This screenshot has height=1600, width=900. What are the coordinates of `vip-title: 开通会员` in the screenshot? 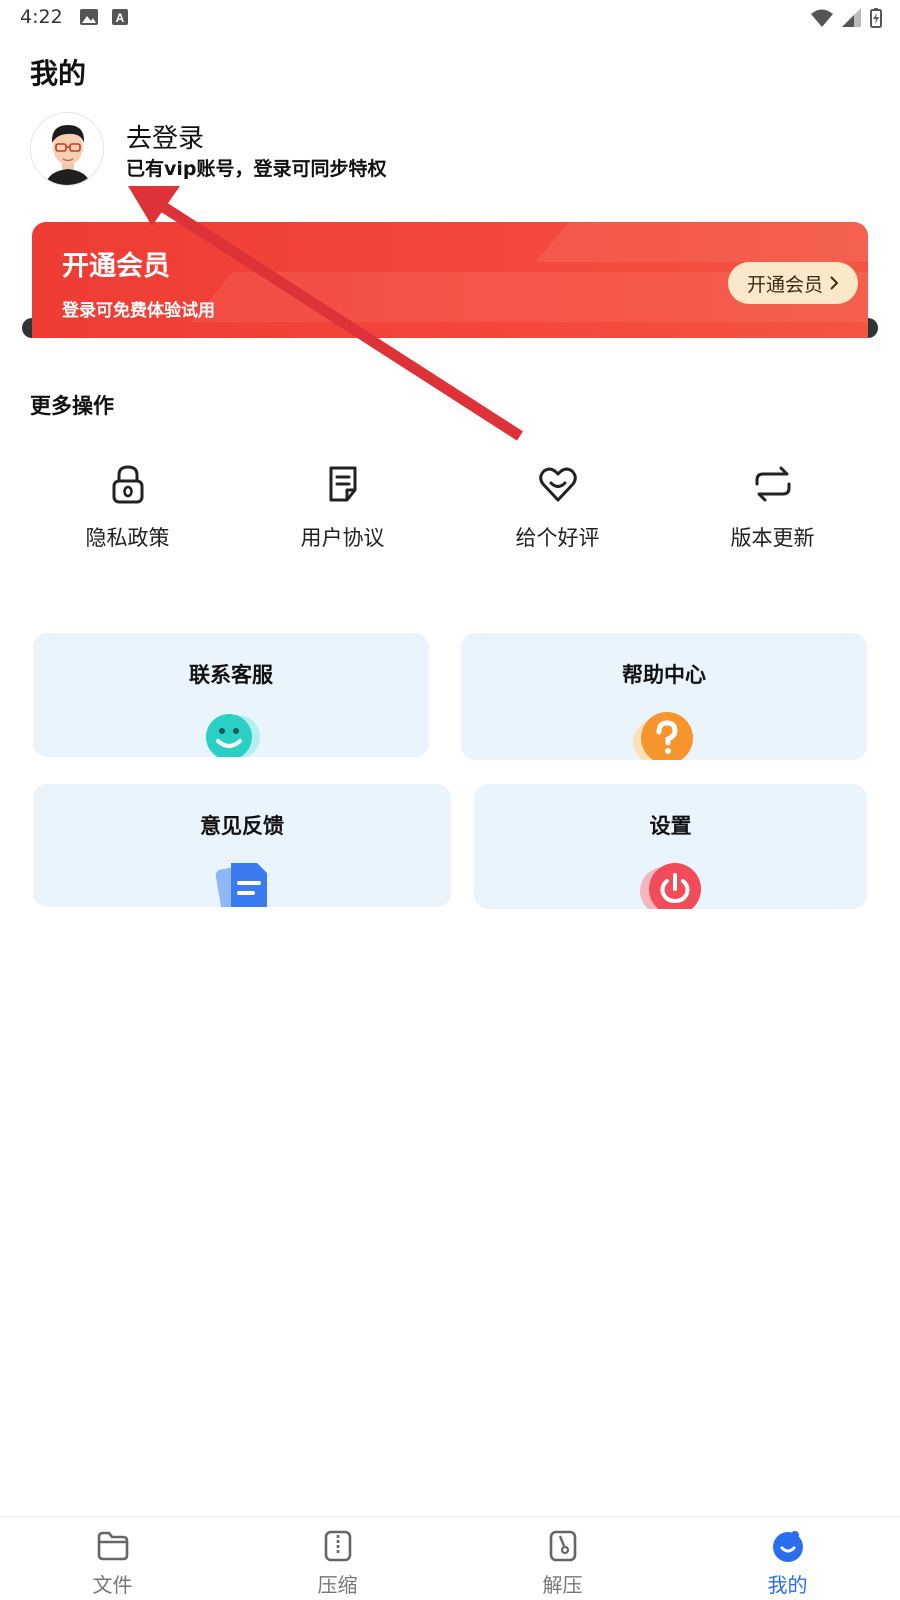 It's located at (116, 266).